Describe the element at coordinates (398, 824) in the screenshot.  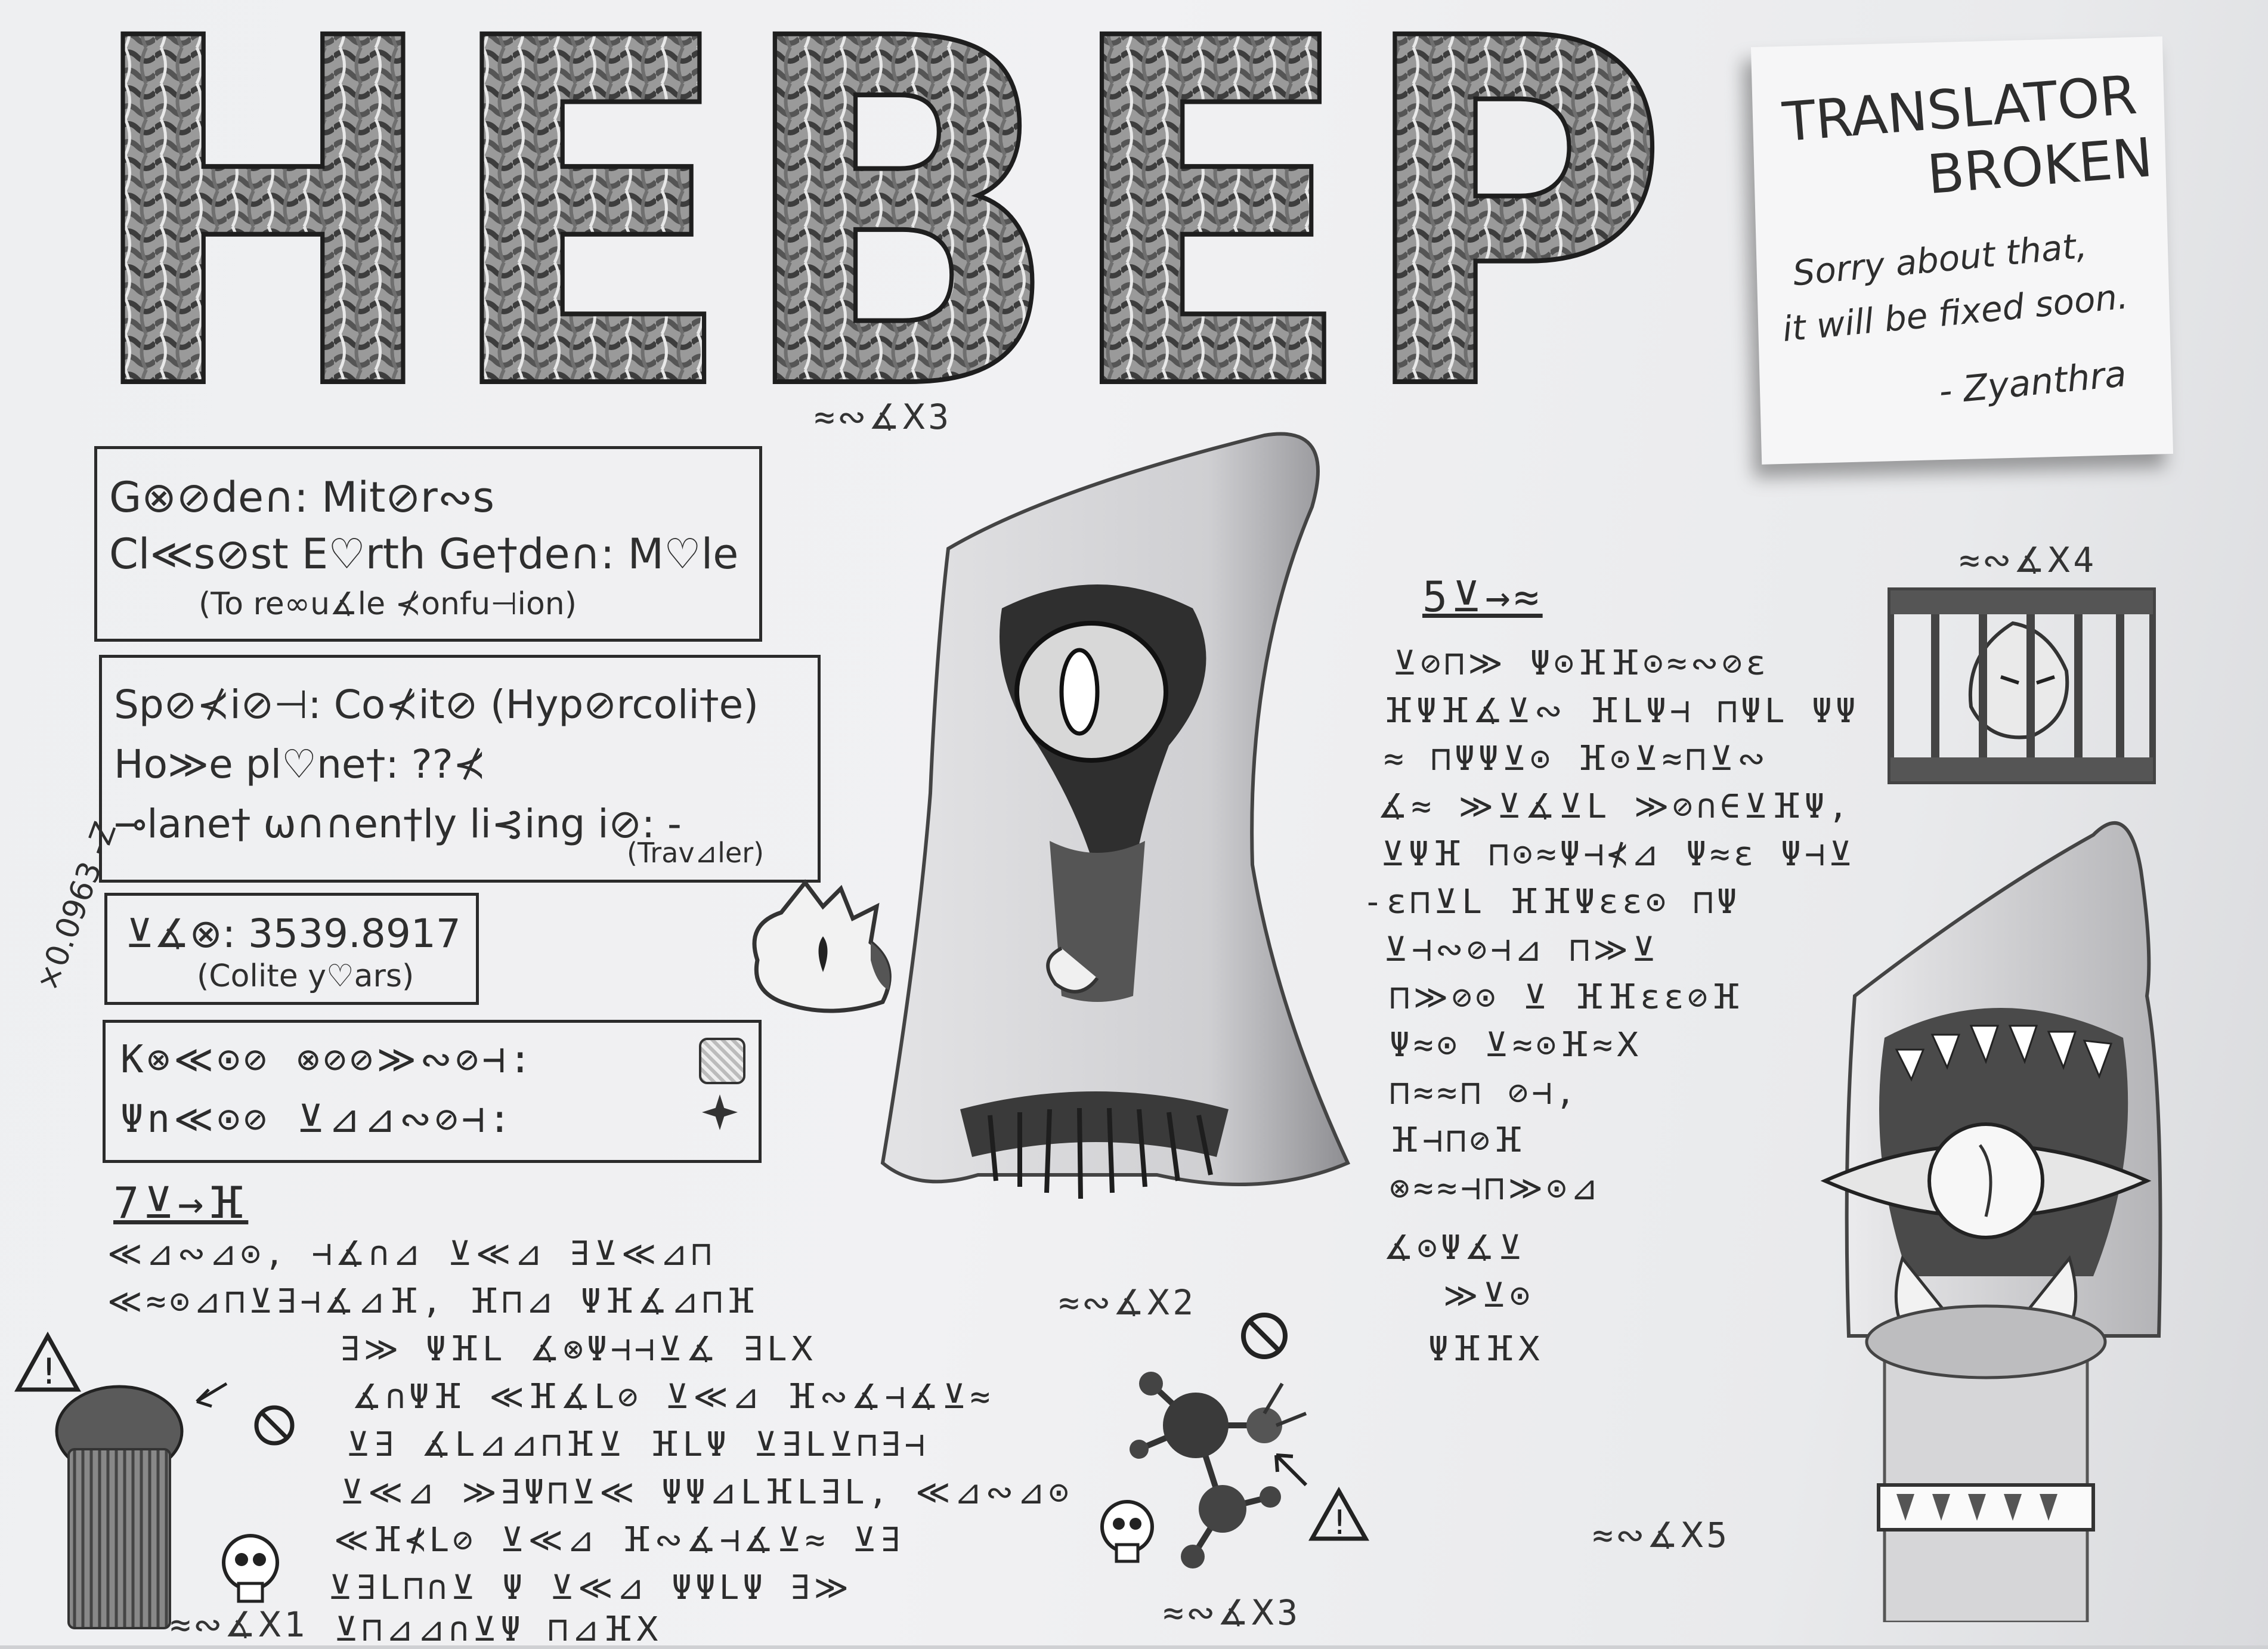
I see `current-planet-line: ⊸lane† ω∩∩en†ly li⊰ing i⊘: -` at that location.